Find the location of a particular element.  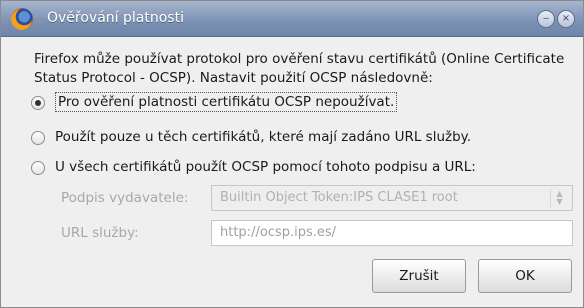

window-title: Ověřování platnosti is located at coordinates (115, 18).